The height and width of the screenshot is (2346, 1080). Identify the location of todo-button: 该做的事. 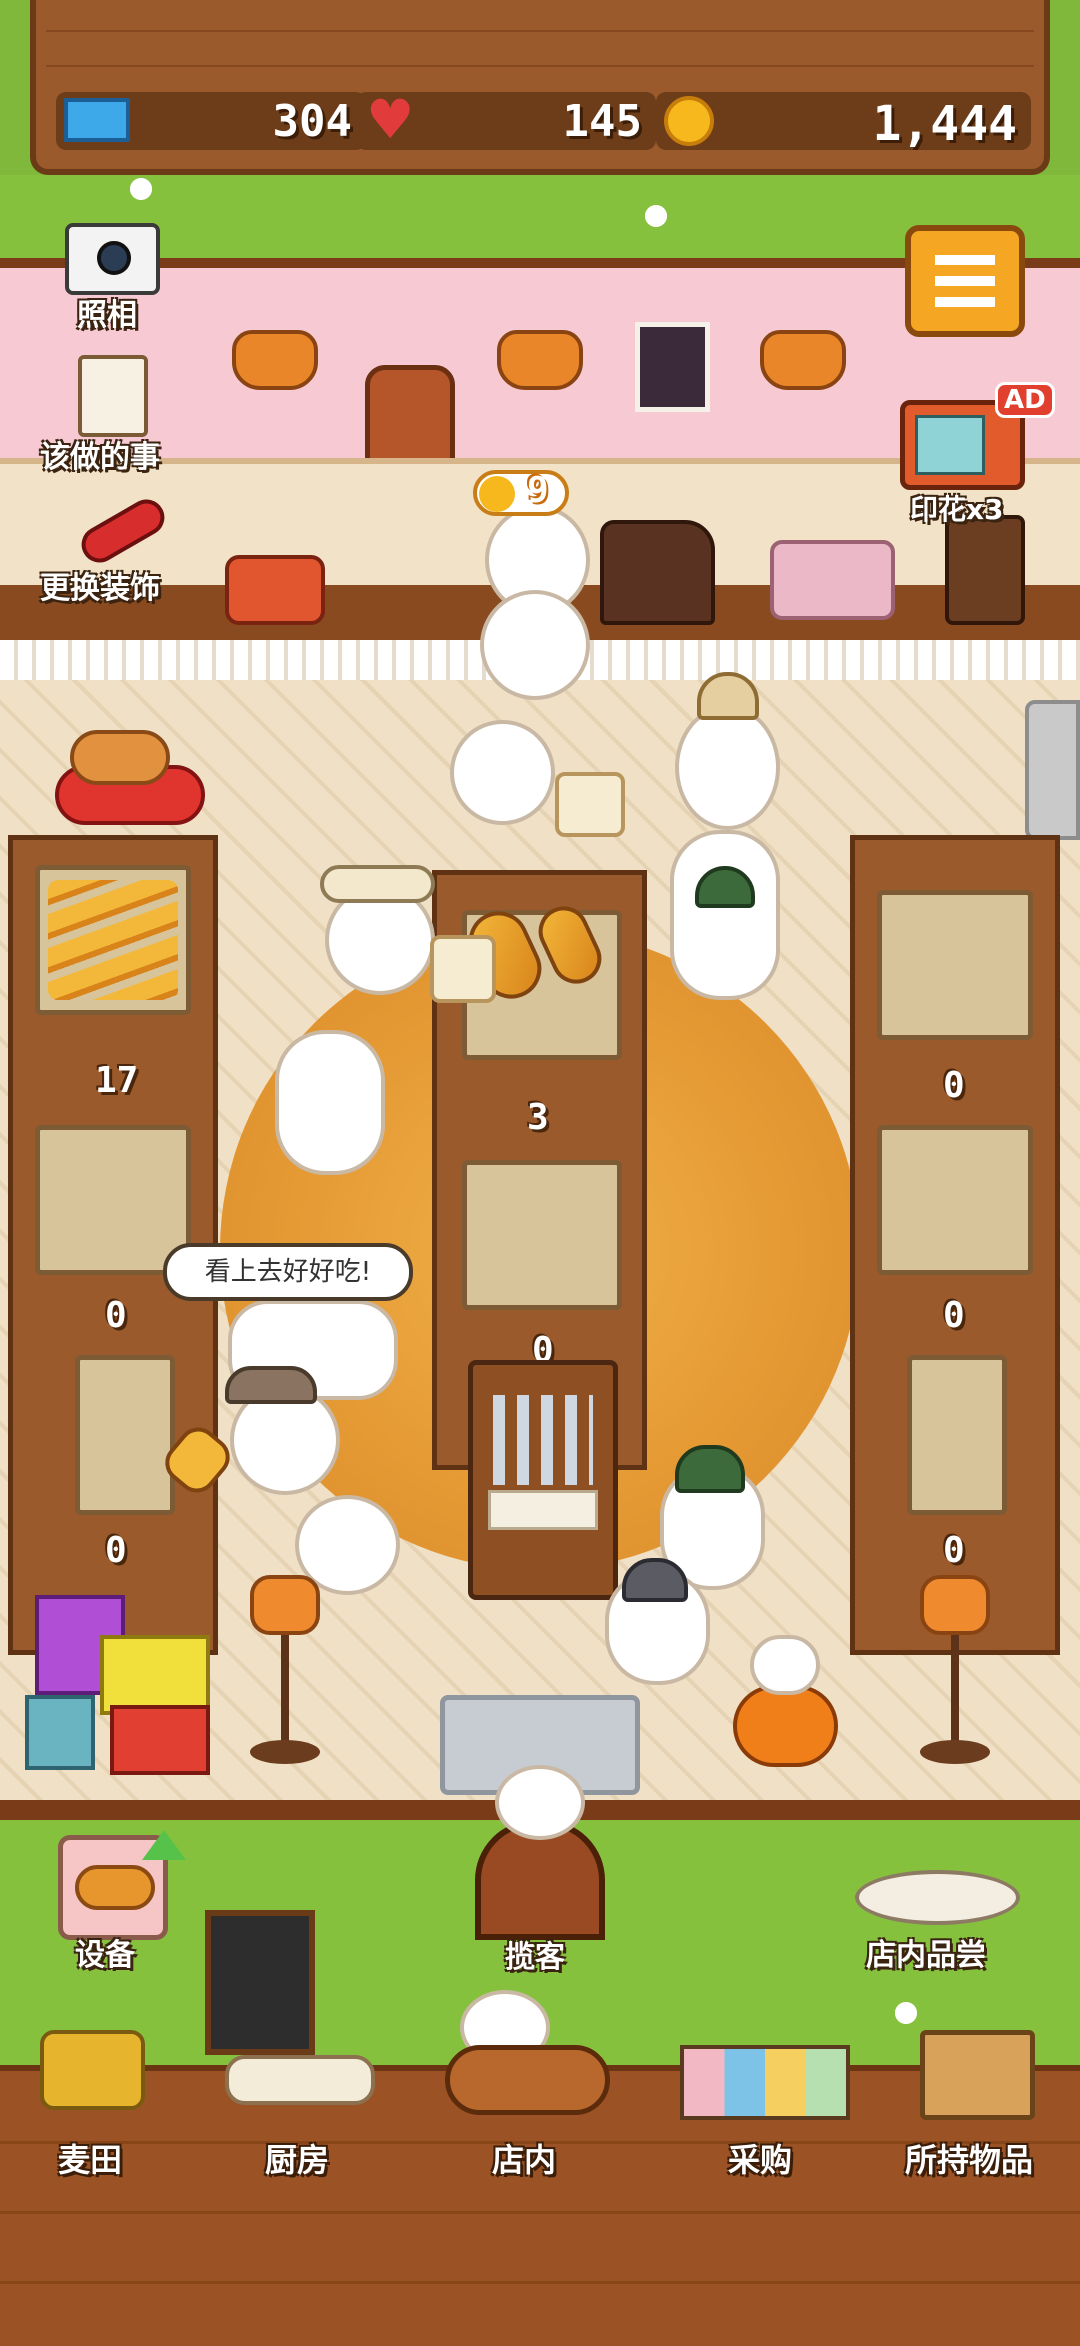
(120, 412).